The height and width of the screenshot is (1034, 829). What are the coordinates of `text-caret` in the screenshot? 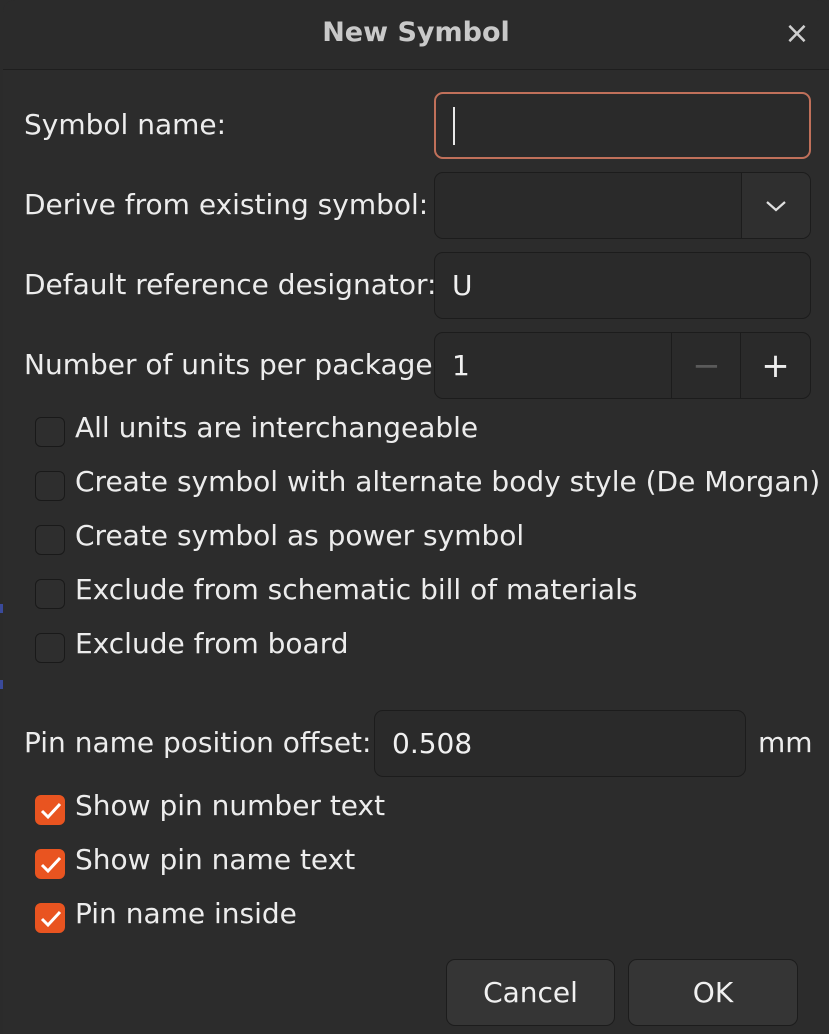 It's located at (454, 126).